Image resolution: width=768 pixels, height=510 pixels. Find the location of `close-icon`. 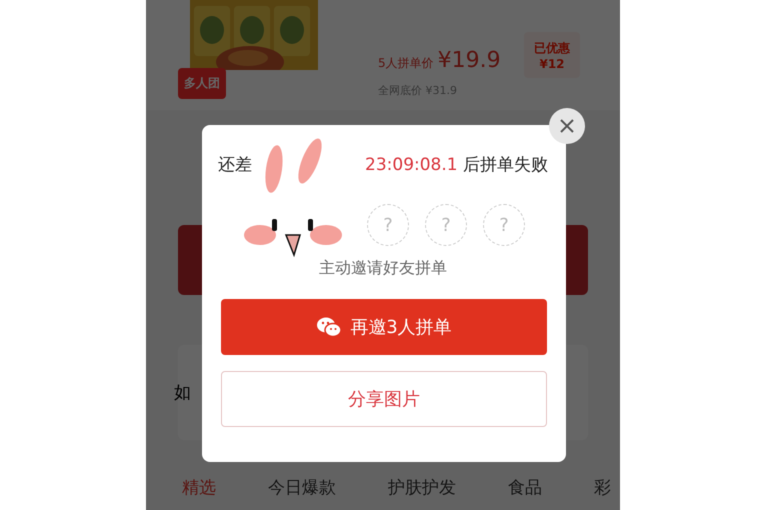

close-icon is located at coordinates (567, 126).